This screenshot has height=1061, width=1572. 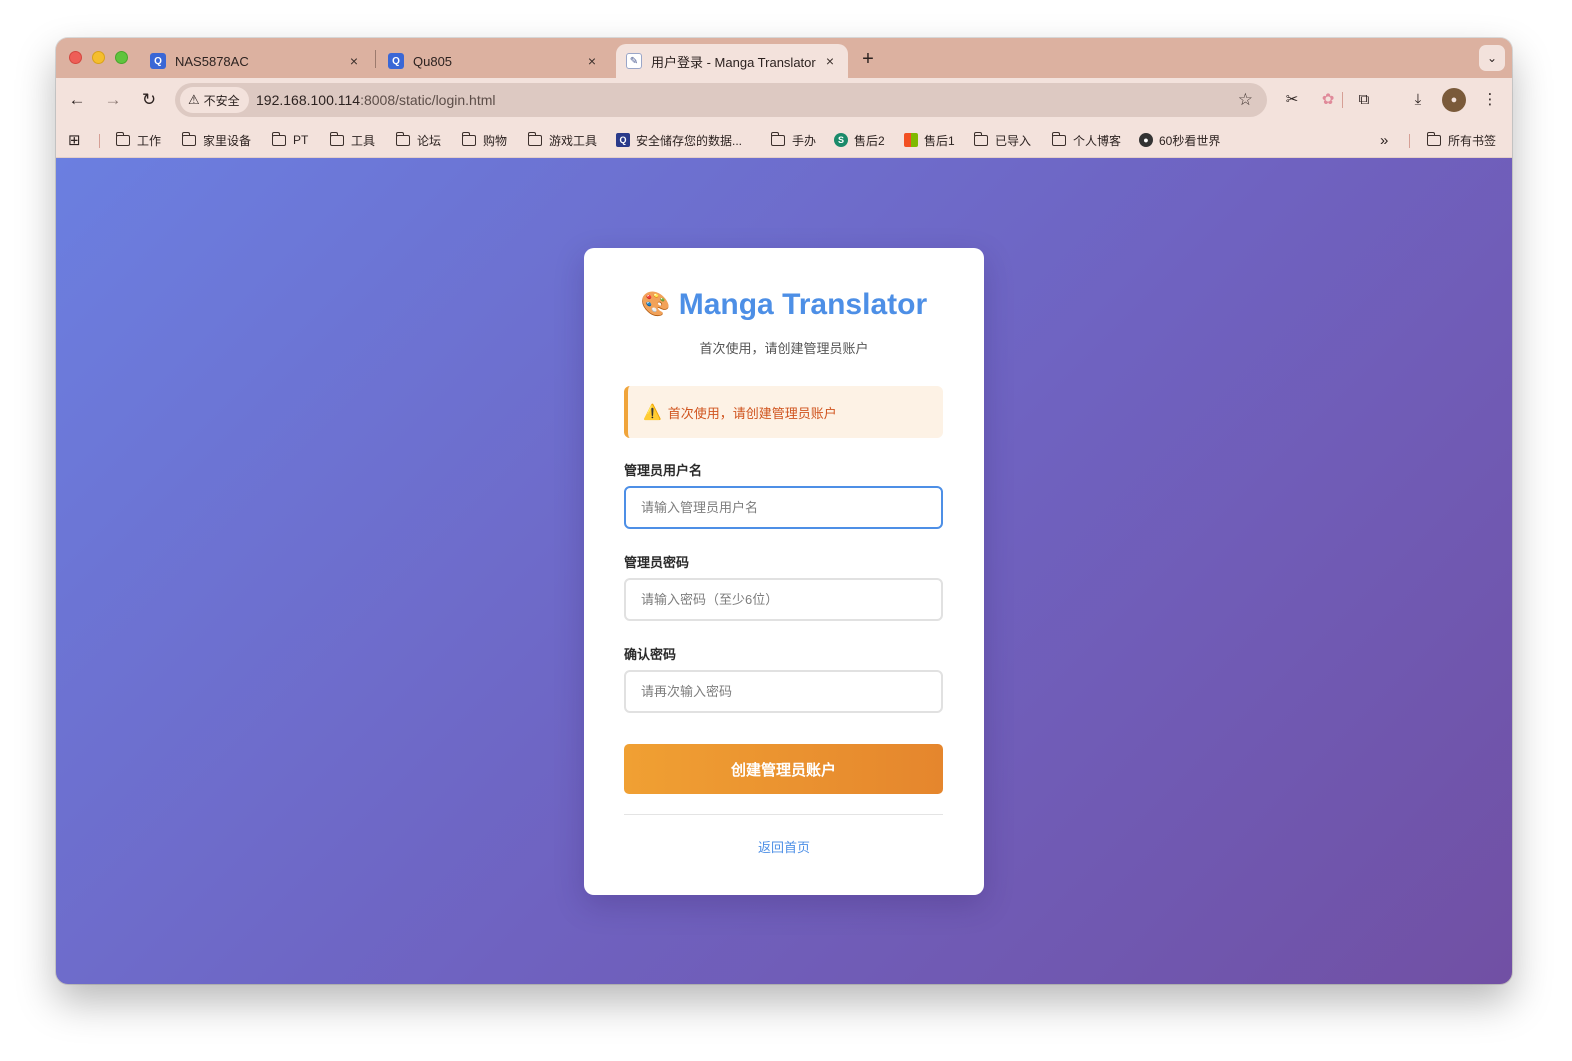 What do you see at coordinates (911, 140) in the screenshot?
I see `microsoft-icon` at bounding box center [911, 140].